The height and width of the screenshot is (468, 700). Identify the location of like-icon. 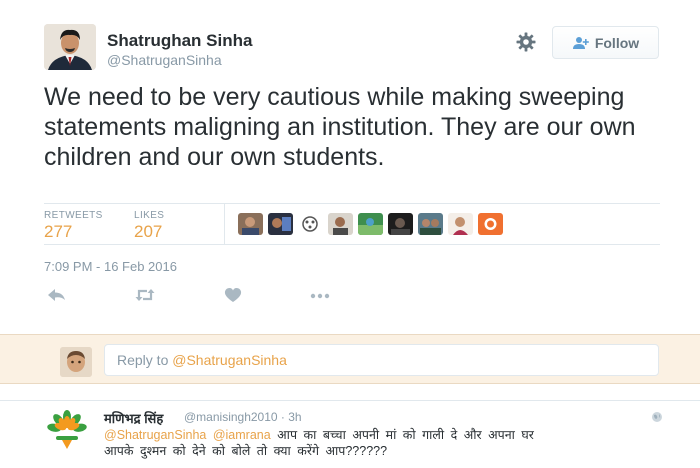
(233, 295).